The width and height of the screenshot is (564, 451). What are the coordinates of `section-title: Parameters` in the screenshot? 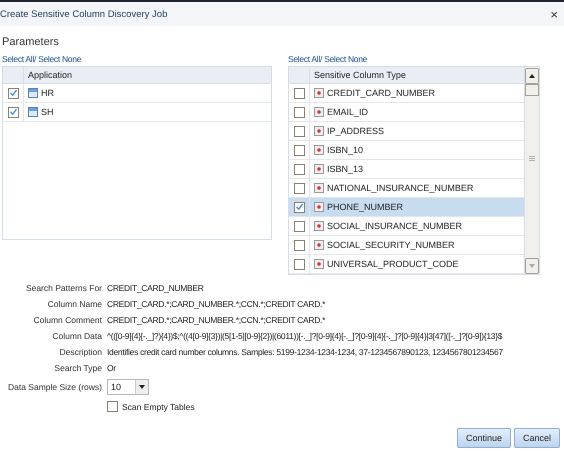 It's located at (31, 42).